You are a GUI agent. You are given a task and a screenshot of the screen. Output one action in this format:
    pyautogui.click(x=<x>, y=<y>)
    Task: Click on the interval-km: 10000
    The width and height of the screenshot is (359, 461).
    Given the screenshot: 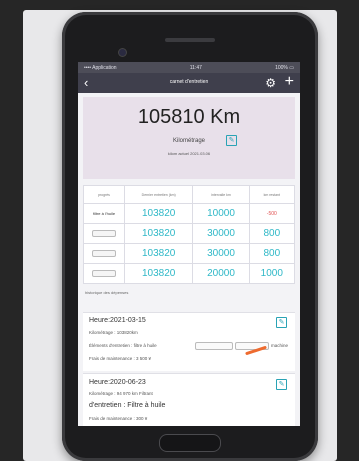 What is the action you would take?
    pyautogui.click(x=221, y=213)
    